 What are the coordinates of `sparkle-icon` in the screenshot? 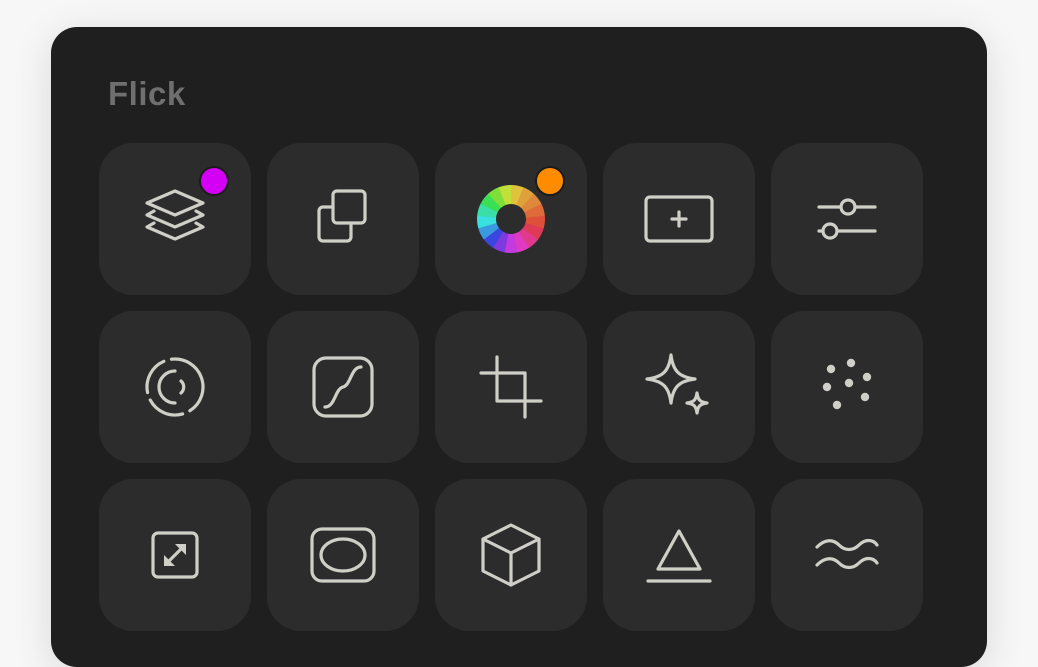 It's located at (677, 384).